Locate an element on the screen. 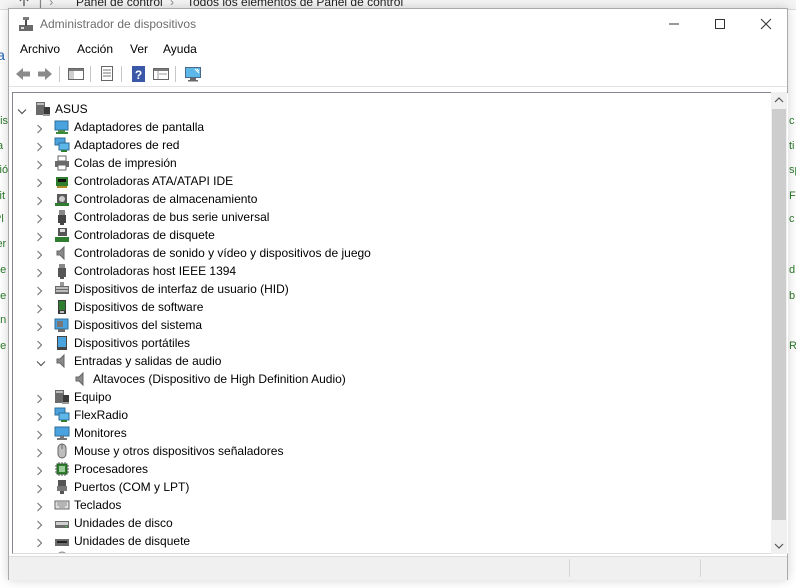 This screenshot has width=796, height=588. back-icon is located at coordinates (23, 74).